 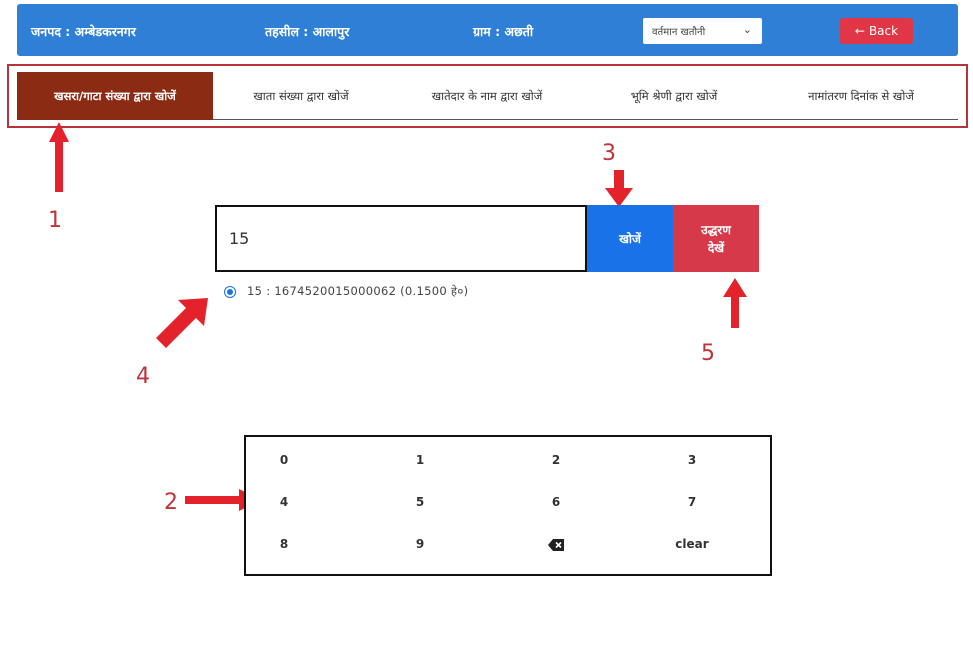 I want to click on annotation-label-3: 3, so click(x=609, y=153).